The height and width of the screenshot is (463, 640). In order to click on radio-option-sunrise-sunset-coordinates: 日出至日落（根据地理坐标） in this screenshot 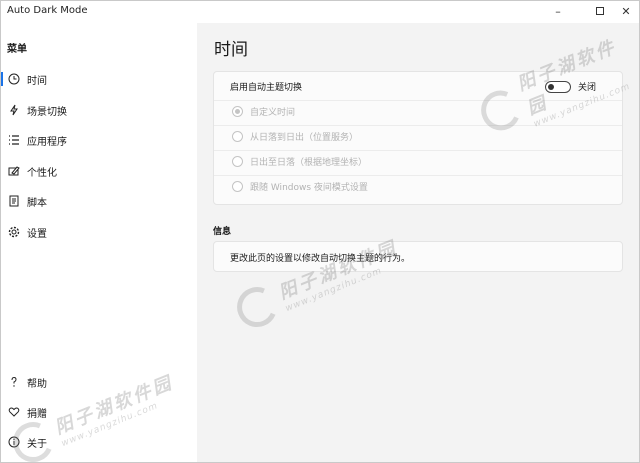, I will do `click(418, 161)`.